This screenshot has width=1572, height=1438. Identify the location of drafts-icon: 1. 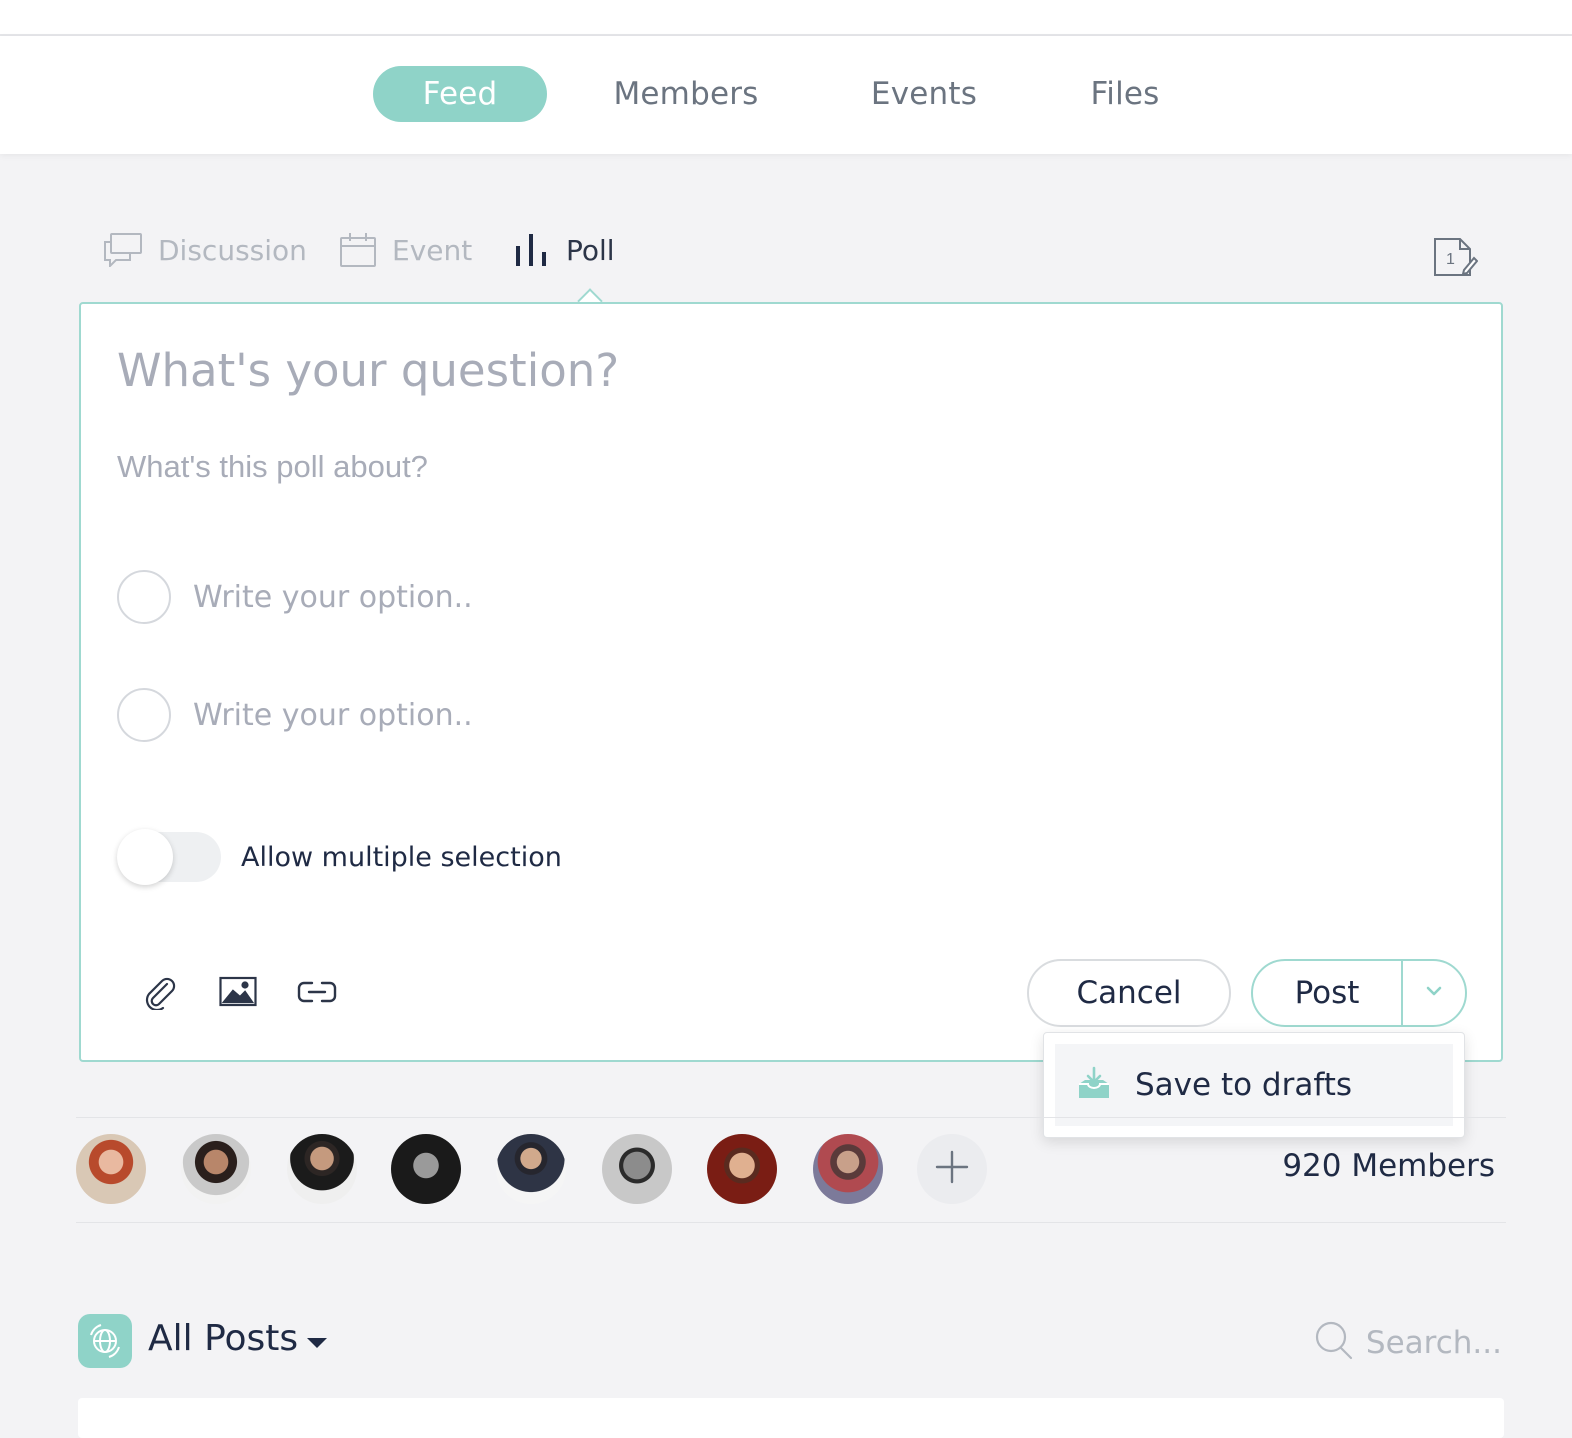
(1455, 259).